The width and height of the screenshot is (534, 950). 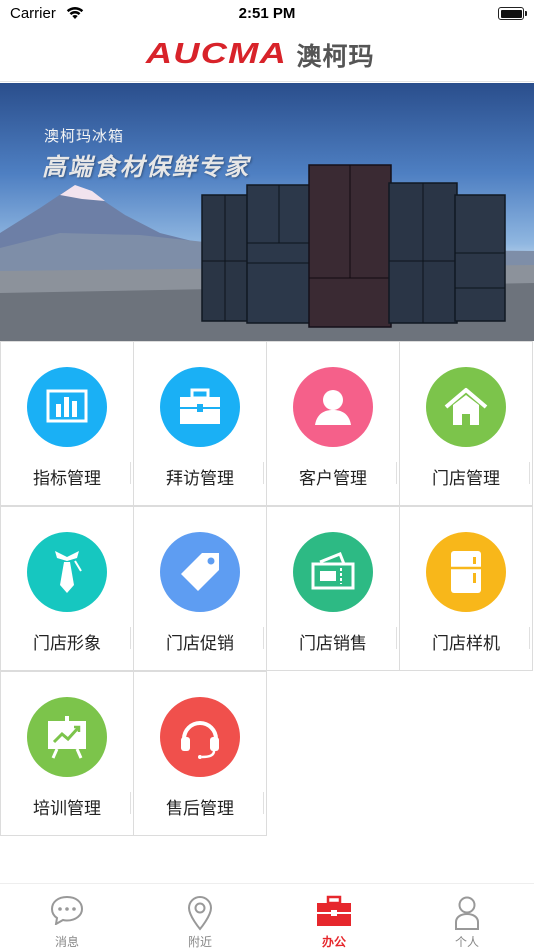 I want to click on app-header: AUCMA 澳柯玛, so click(x=267, y=55).